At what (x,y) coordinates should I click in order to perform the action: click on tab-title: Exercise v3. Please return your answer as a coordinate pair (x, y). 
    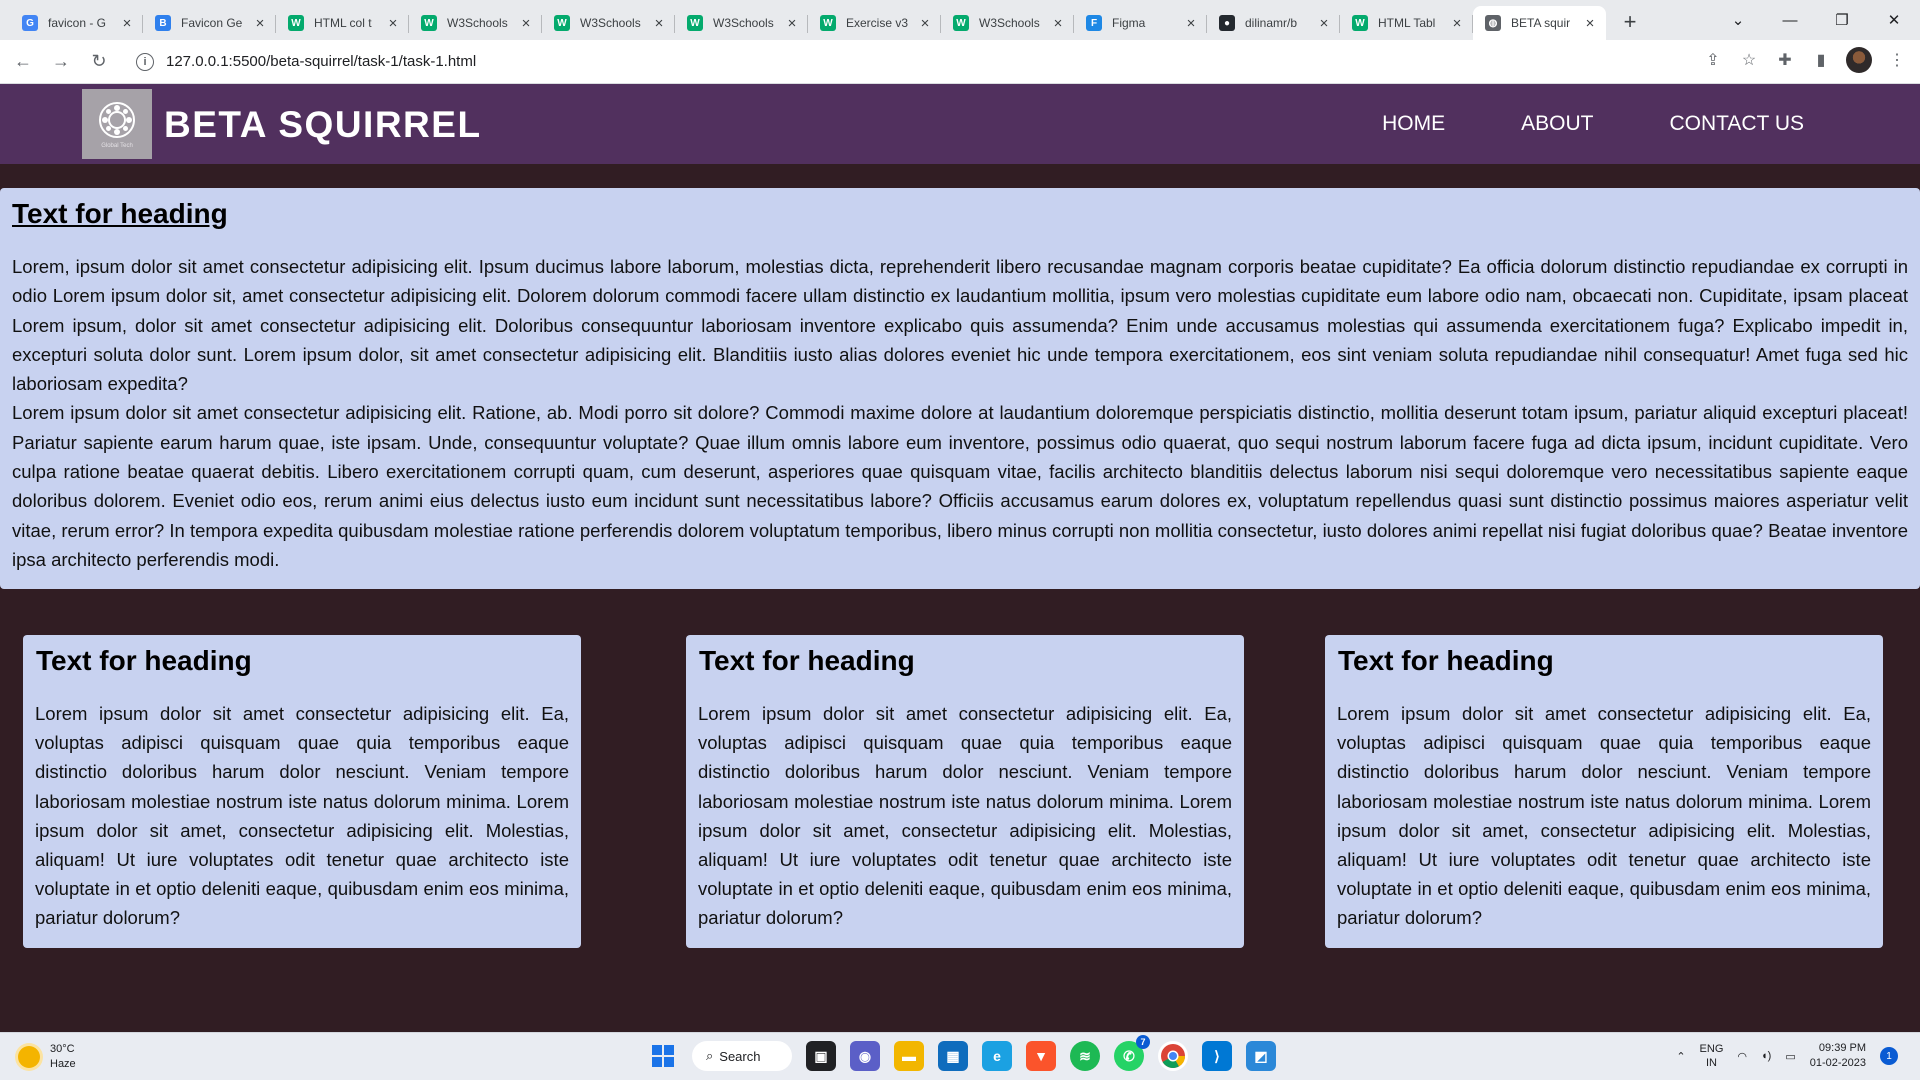
    Looking at the image, I should click on (877, 23).